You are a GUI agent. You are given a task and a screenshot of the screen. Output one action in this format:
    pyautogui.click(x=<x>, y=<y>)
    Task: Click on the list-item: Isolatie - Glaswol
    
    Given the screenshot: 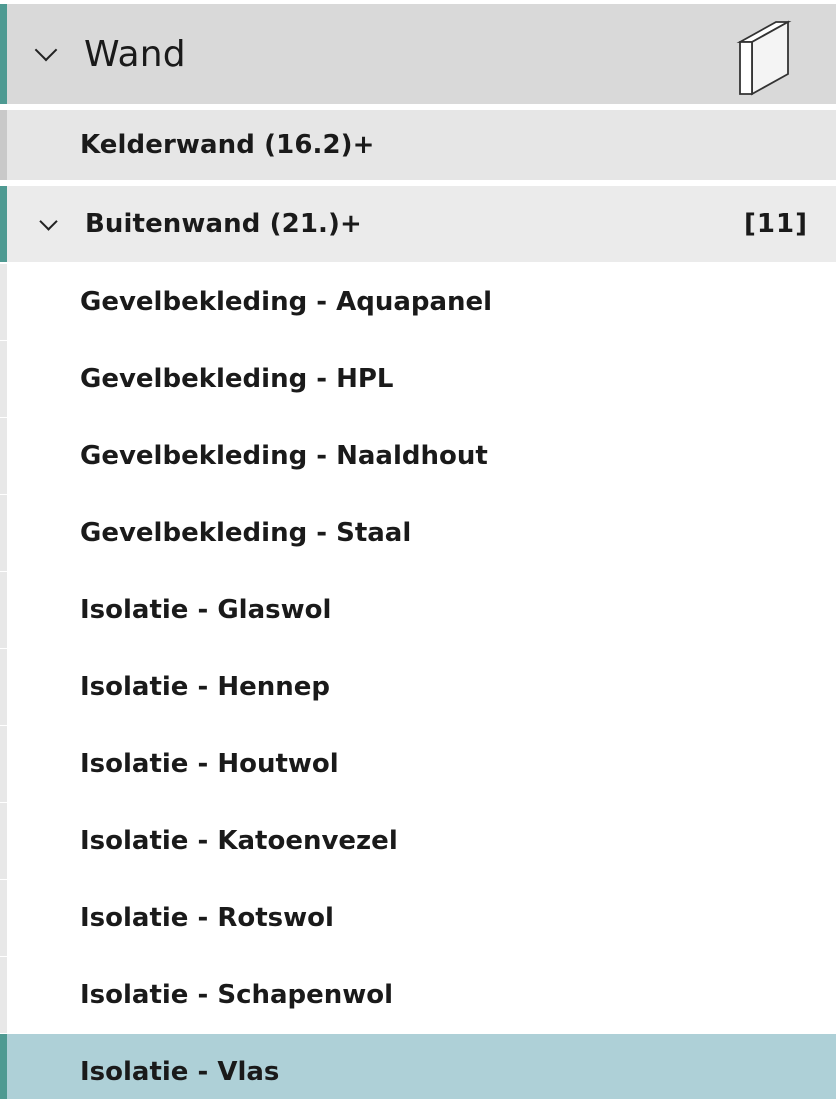 What is the action you would take?
    pyautogui.click(x=418, y=610)
    